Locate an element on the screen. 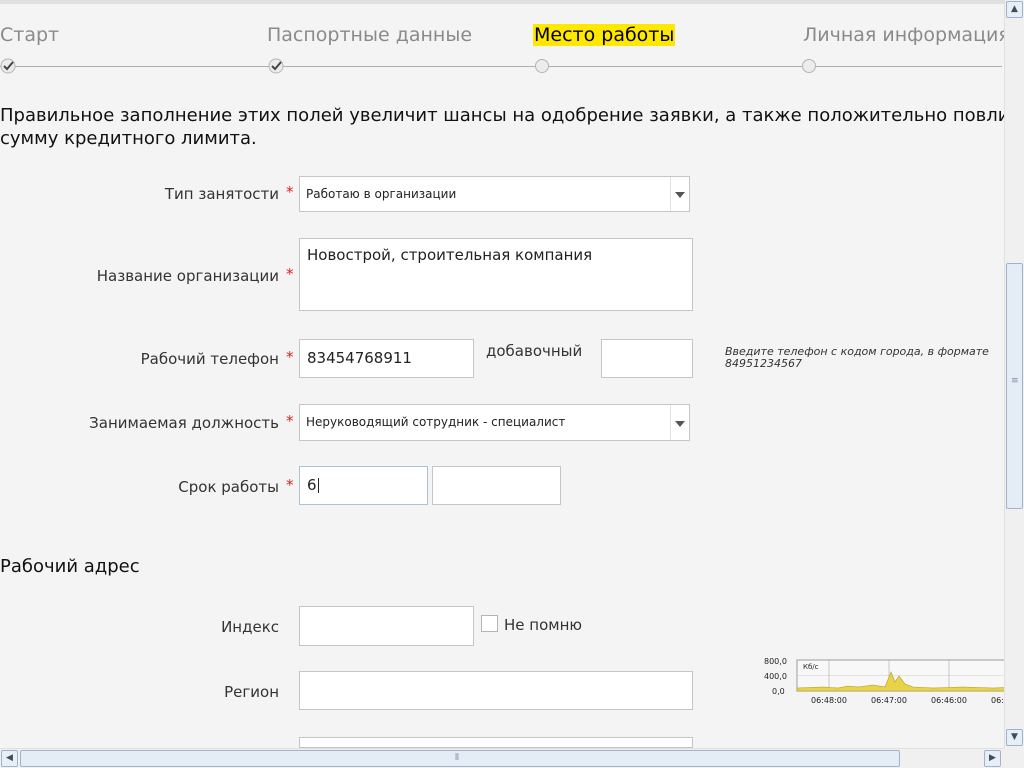  work-term-years-value: 6 is located at coordinates (312, 485).